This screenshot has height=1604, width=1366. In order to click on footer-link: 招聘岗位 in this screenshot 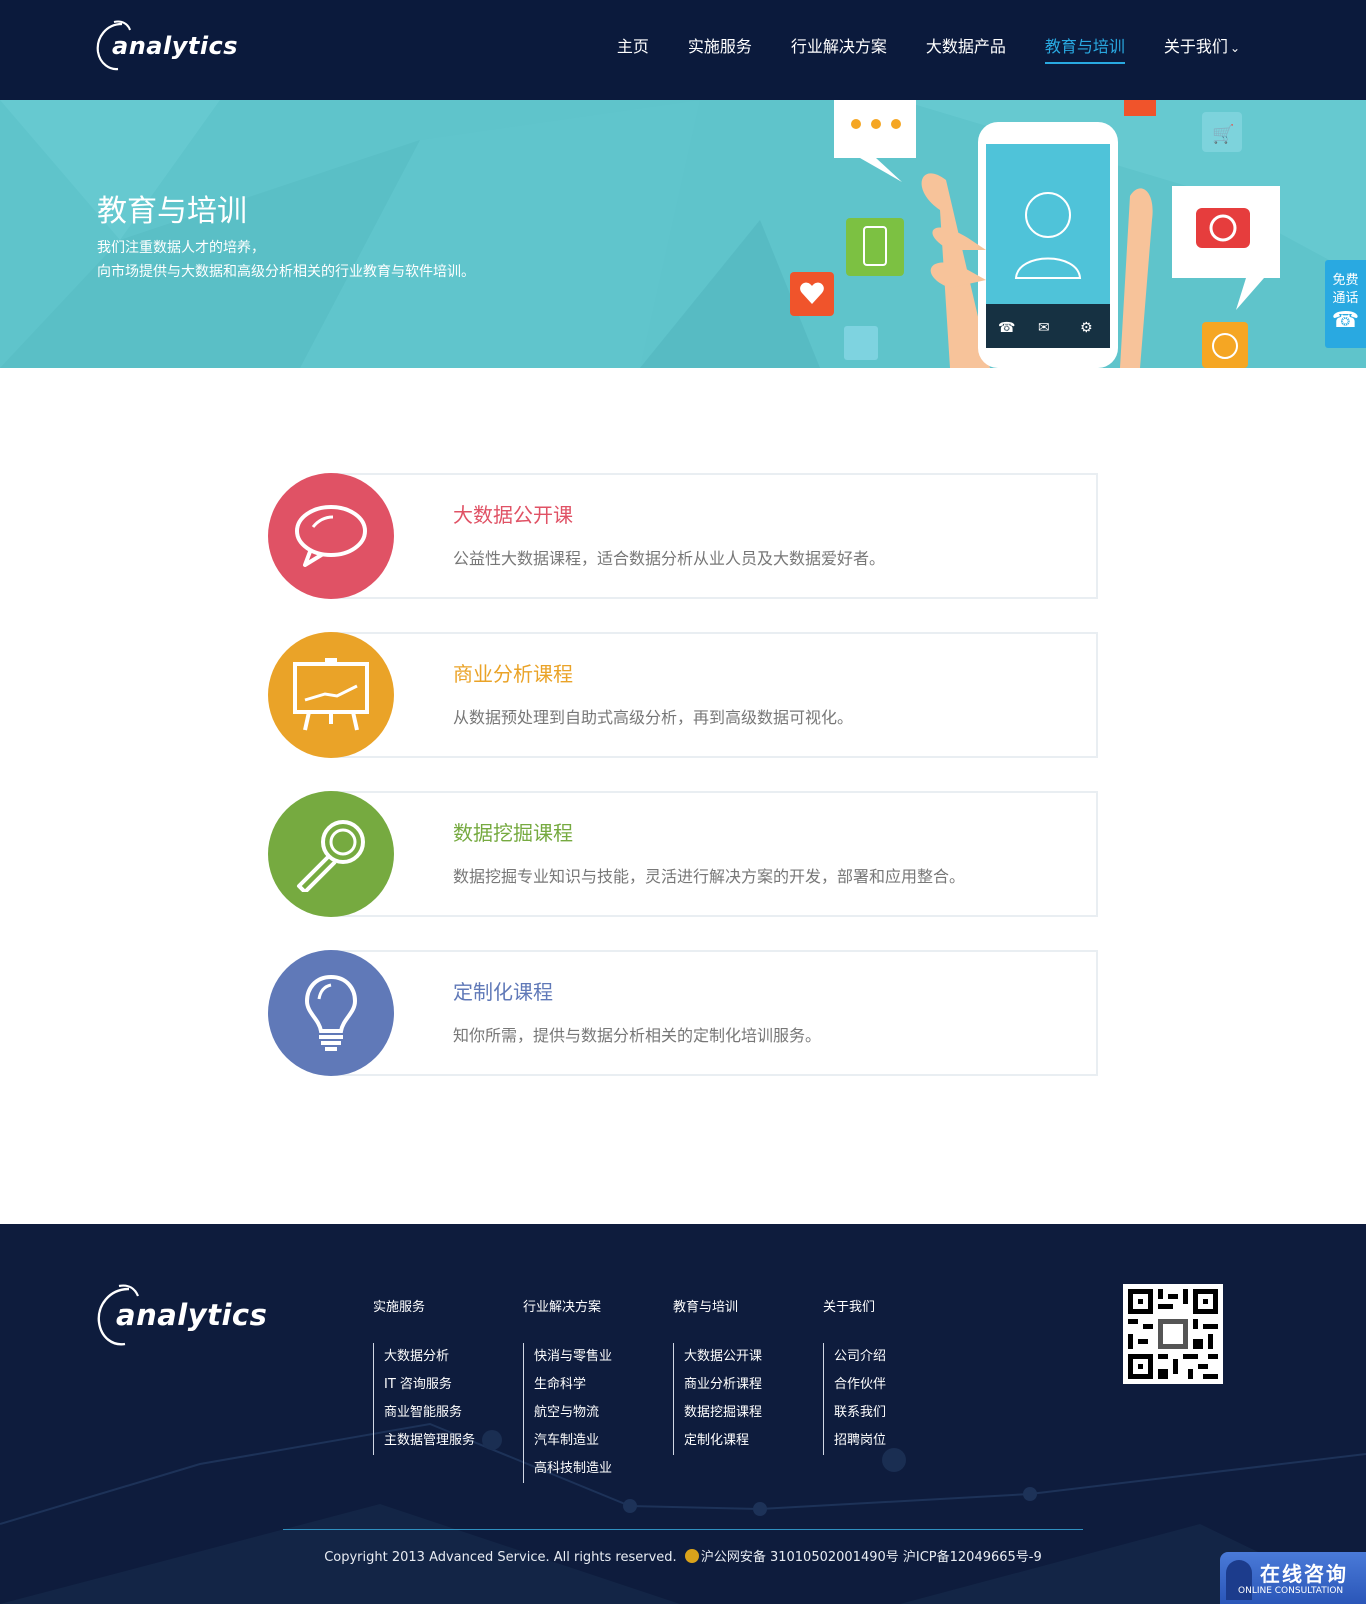, I will do `click(860, 1441)`.